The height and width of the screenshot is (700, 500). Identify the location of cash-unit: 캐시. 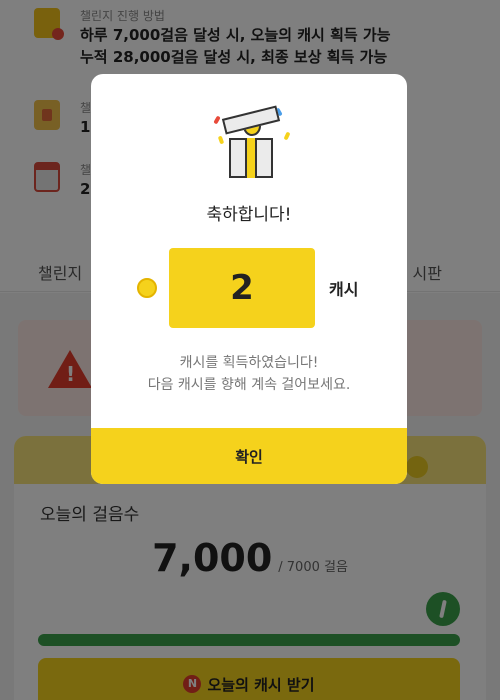
(344, 289).